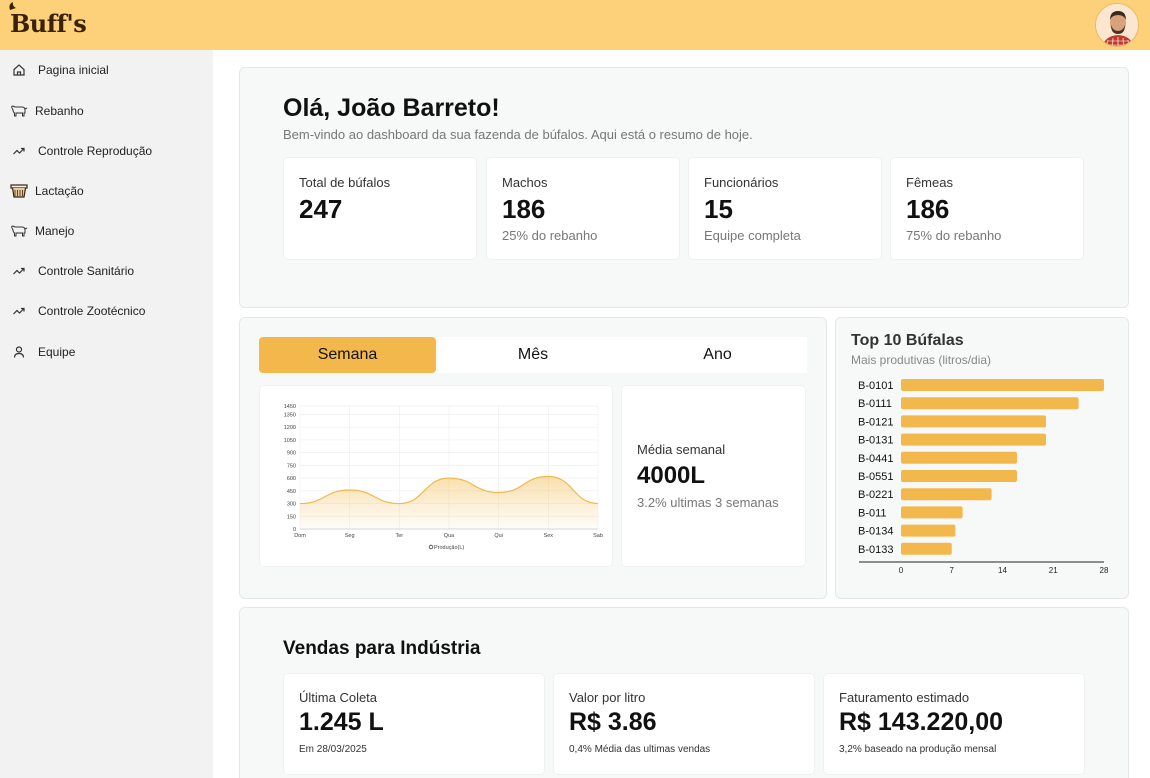 The height and width of the screenshot is (778, 1150). What do you see at coordinates (400, 536) in the screenshot?
I see `x-tick-label: Ter` at bounding box center [400, 536].